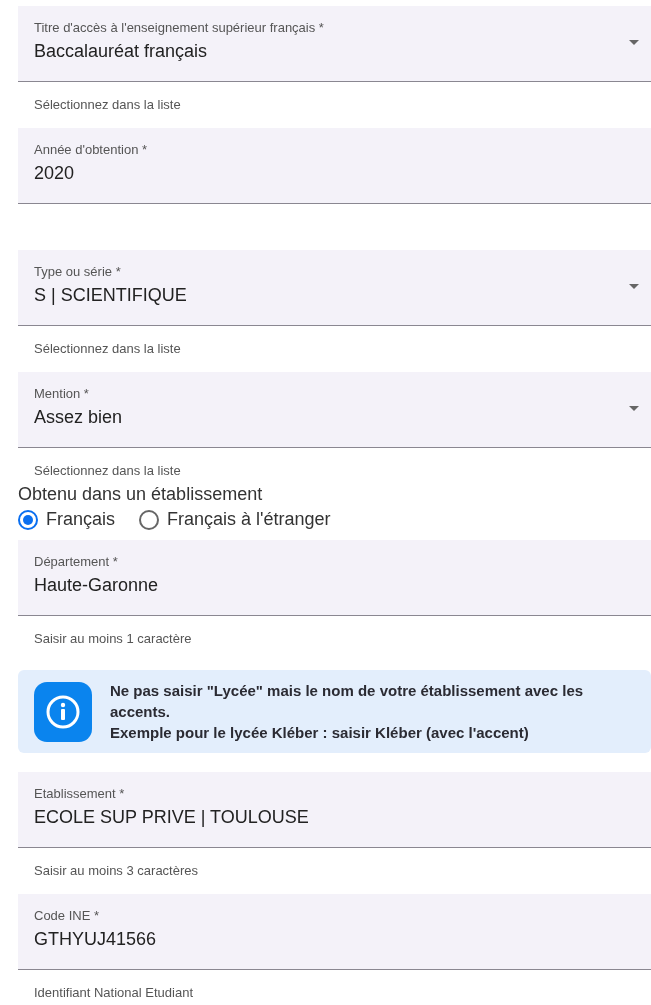 The width and height of the screenshot is (651, 1005). Describe the element at coordinates (334, 44) in the screenshot. I see `dropdown-field: Titre d'accès à l'enseignement supérieur français * Baccalauréat français` at that location.